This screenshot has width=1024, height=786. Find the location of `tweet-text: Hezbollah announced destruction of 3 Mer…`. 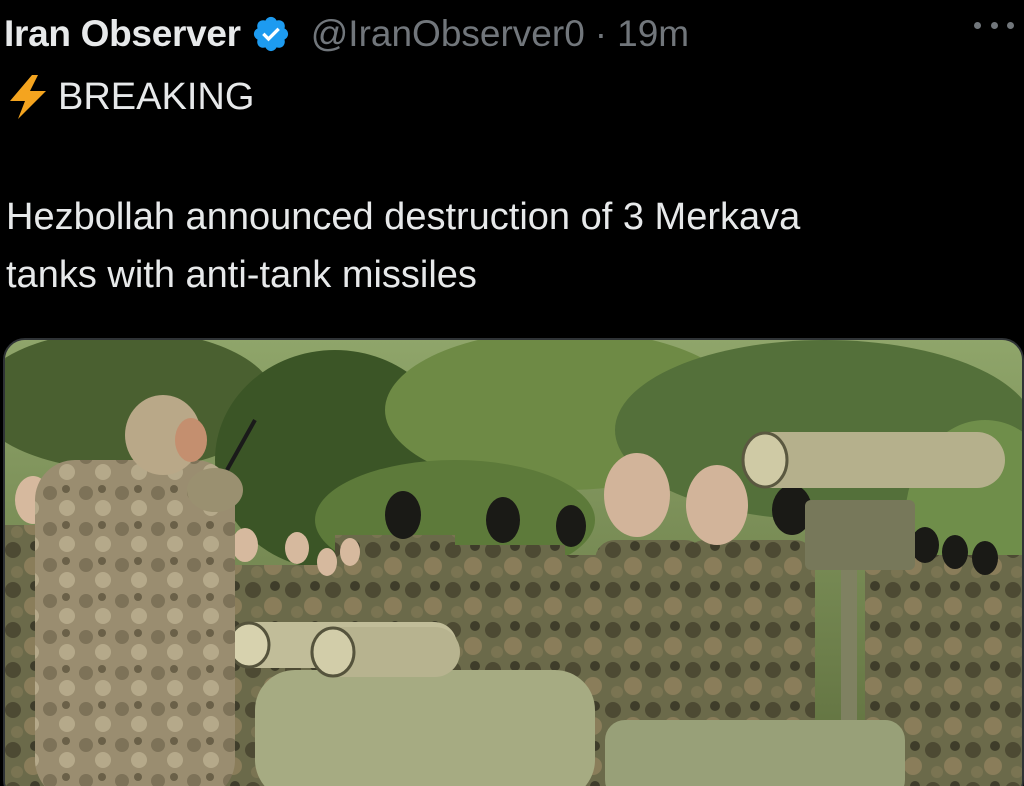

tweet-text: Hezbollah announced destruction of 3 Mer… is located at coordinates (506, 246).